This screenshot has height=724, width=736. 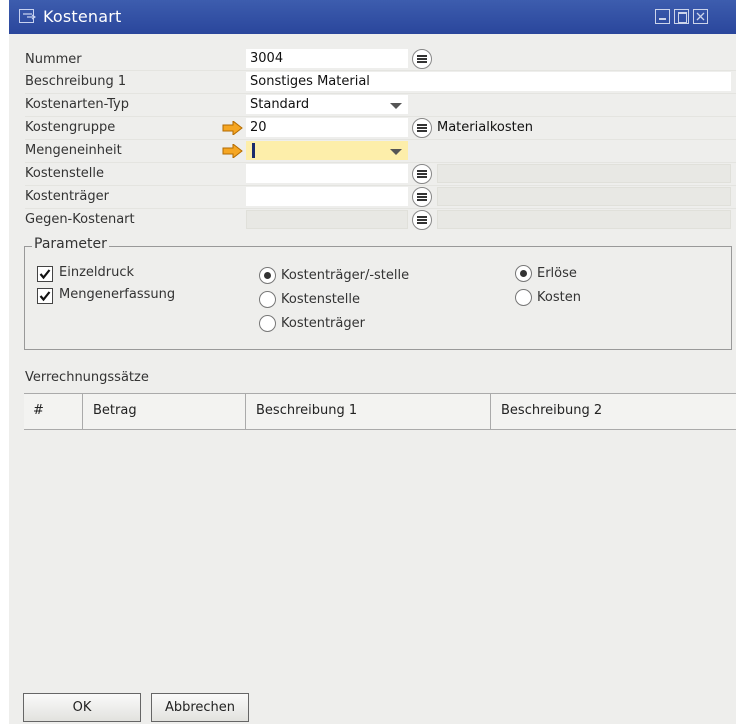 What do you see at coordinates (28, 16) in the screenshot?
I see `form-icon` at bounding box center [28, 16].